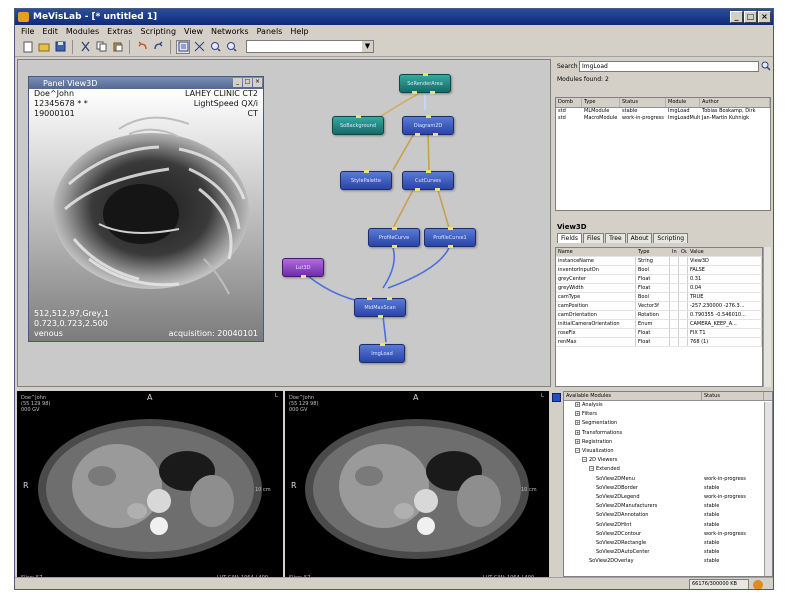 This screenshot has width=786, height=599. Describe the element at coordinates (594, 451) in the screenshot. I see `tree-item: − Visualization` at that location.